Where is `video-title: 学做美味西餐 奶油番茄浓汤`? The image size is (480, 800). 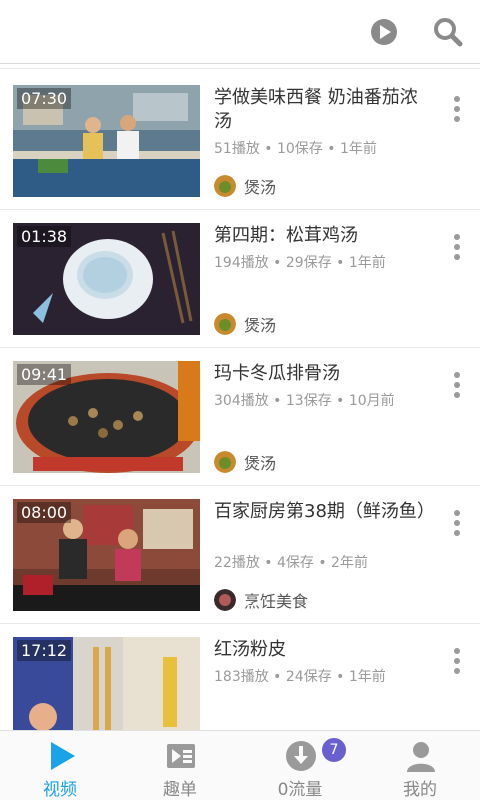
video-title: 学做美味西餐 奶油番茄浓汤 is located at coordinates (323, 110).